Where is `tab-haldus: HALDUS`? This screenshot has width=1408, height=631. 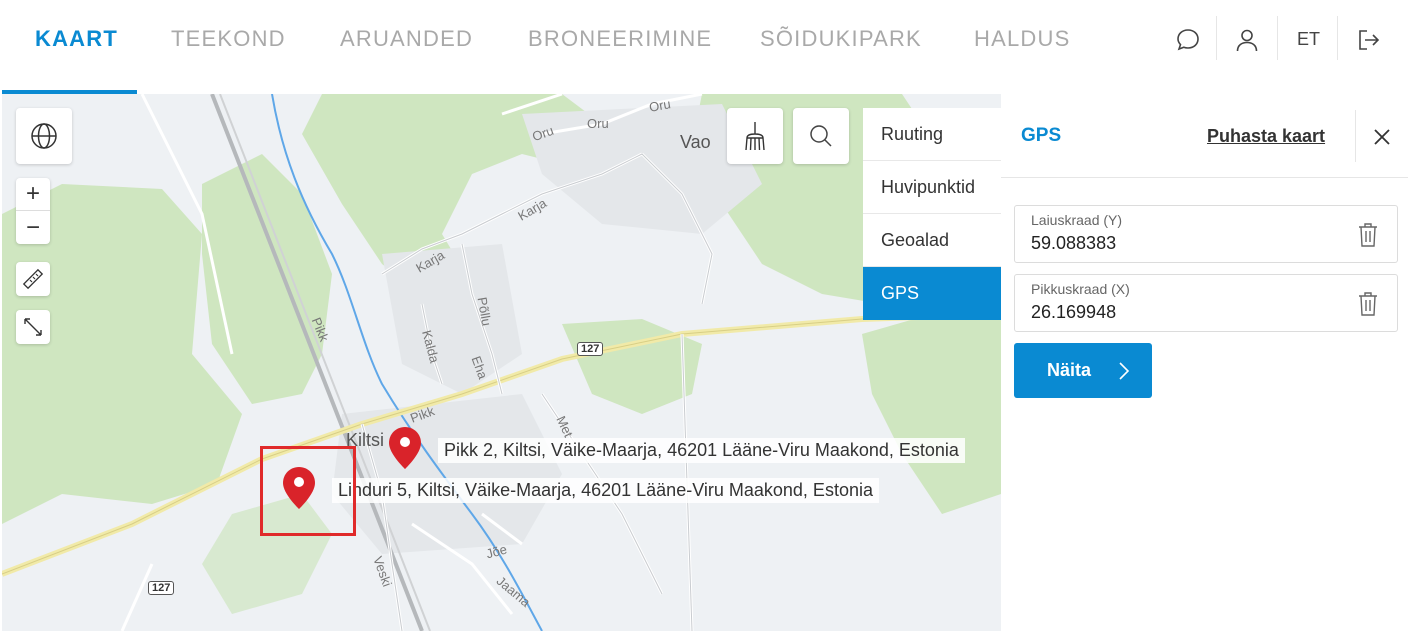
tab-haldus: HALDUS is located at coordinates (1022, 39).